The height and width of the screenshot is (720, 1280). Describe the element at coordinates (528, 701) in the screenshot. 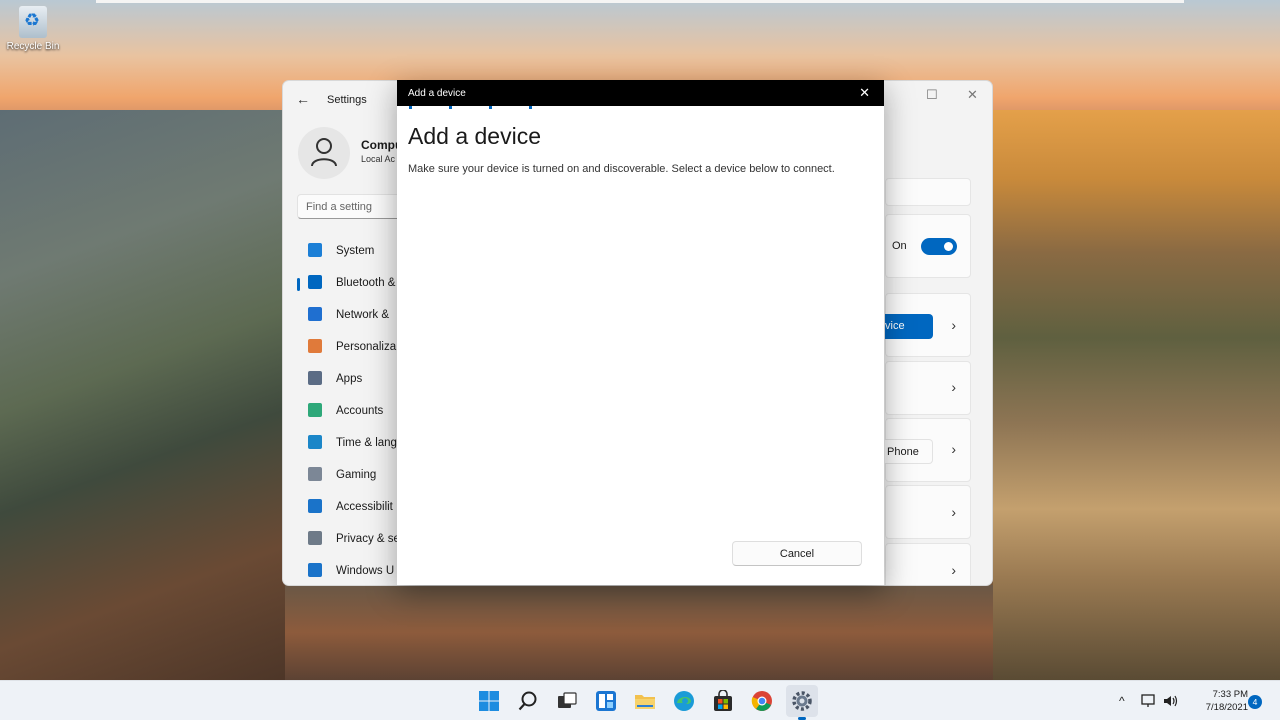

I see `search-icon` at that location.